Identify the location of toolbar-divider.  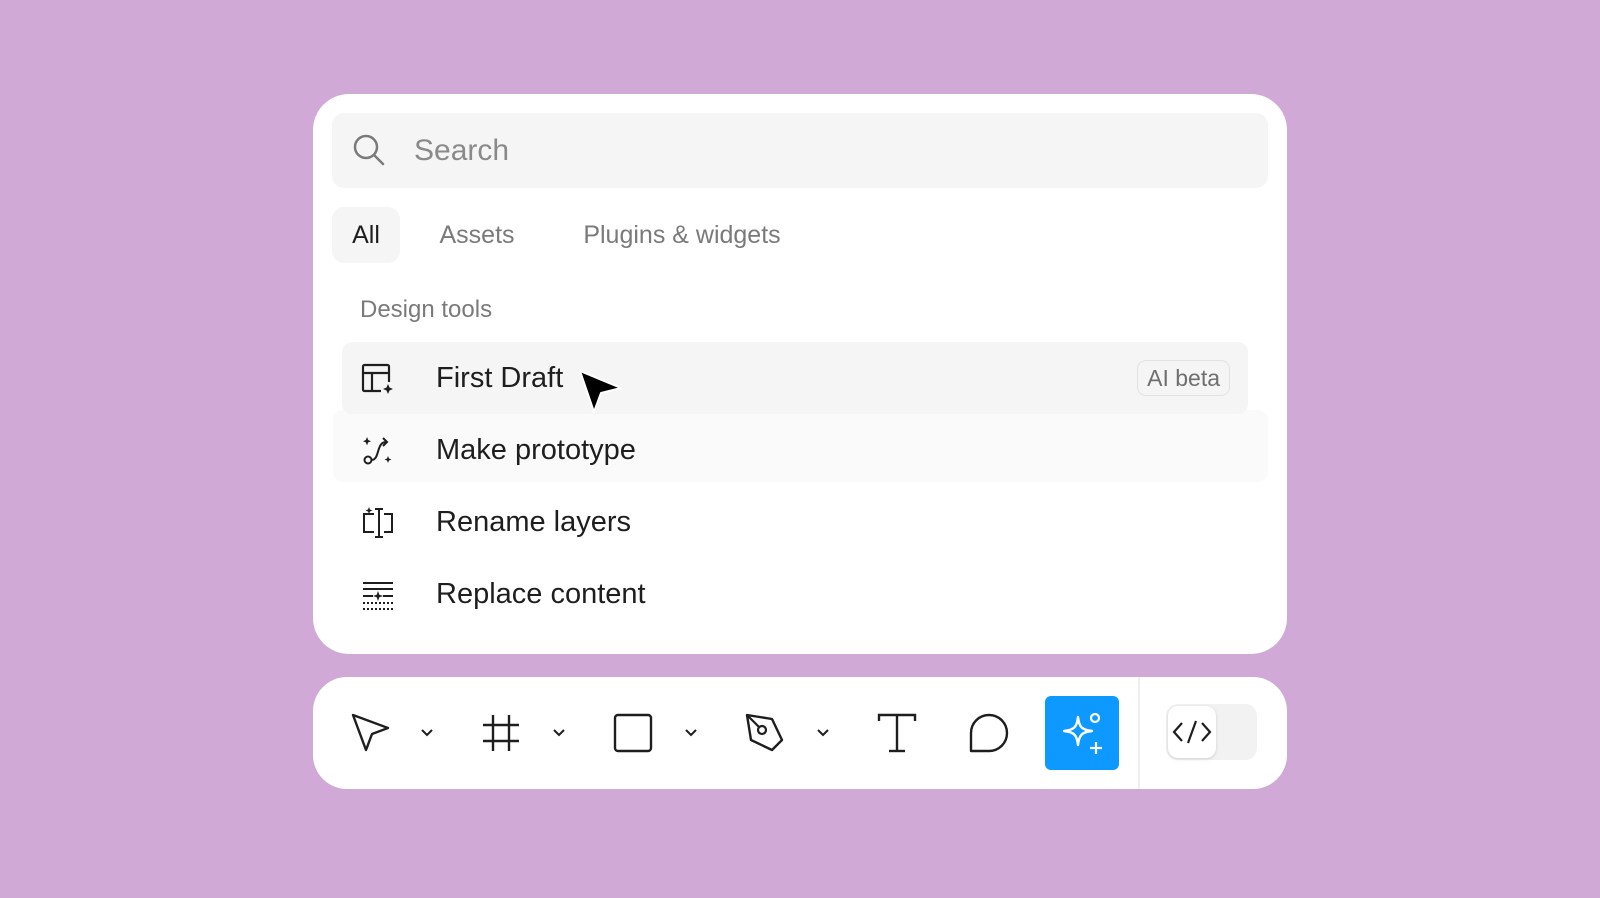
(1139, 733).